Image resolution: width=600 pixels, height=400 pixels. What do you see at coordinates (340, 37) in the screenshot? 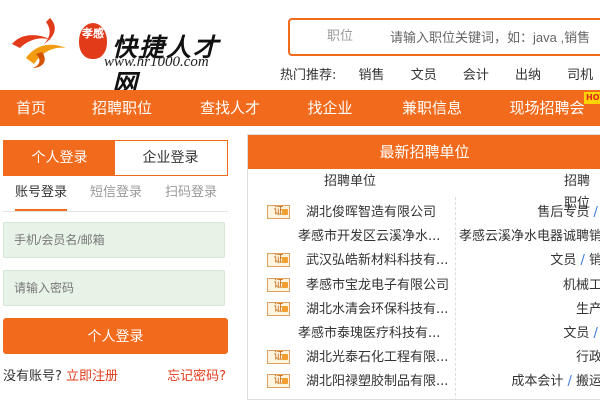
I see `search-category-select: 职位` at bounding box center [340, 37].